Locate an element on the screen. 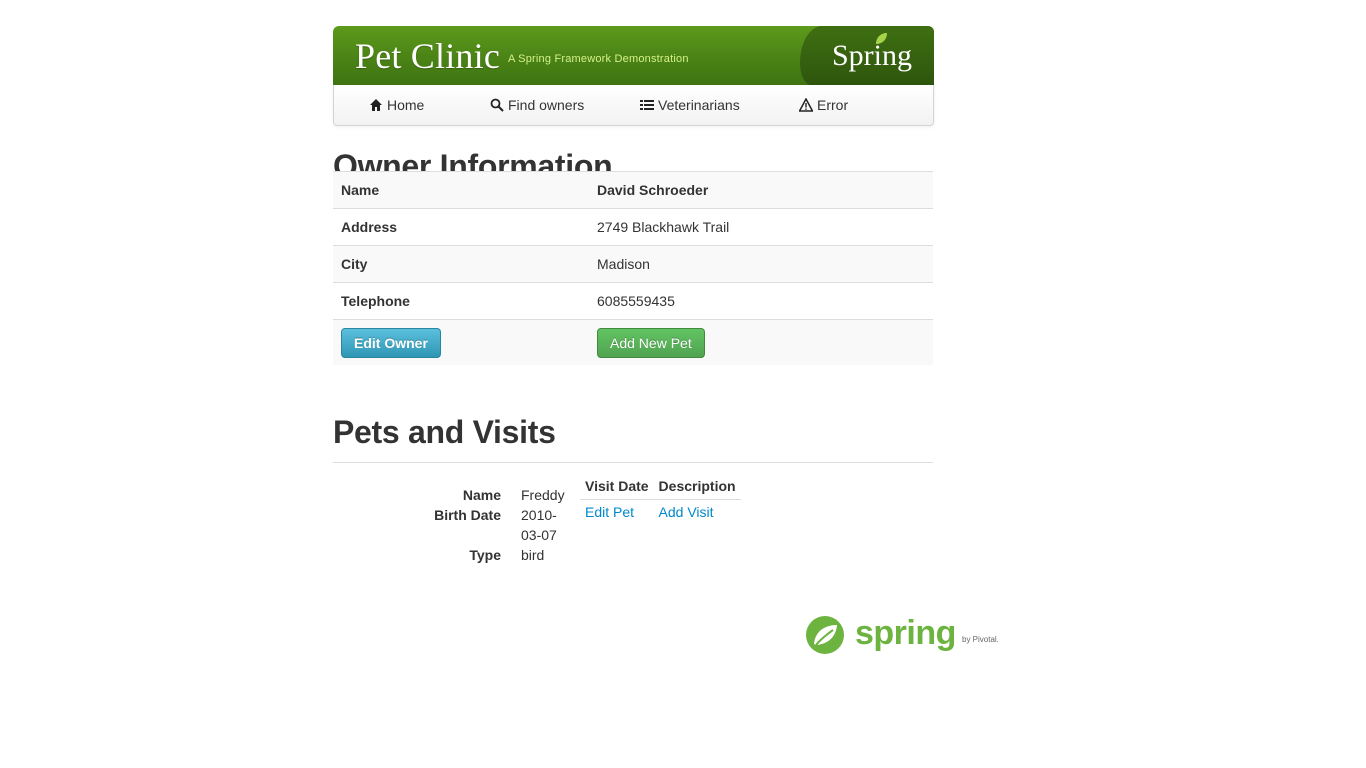 The image size is (1366, 768). table-row: Telephone 6085559435 is located at coordinates (633, 301).